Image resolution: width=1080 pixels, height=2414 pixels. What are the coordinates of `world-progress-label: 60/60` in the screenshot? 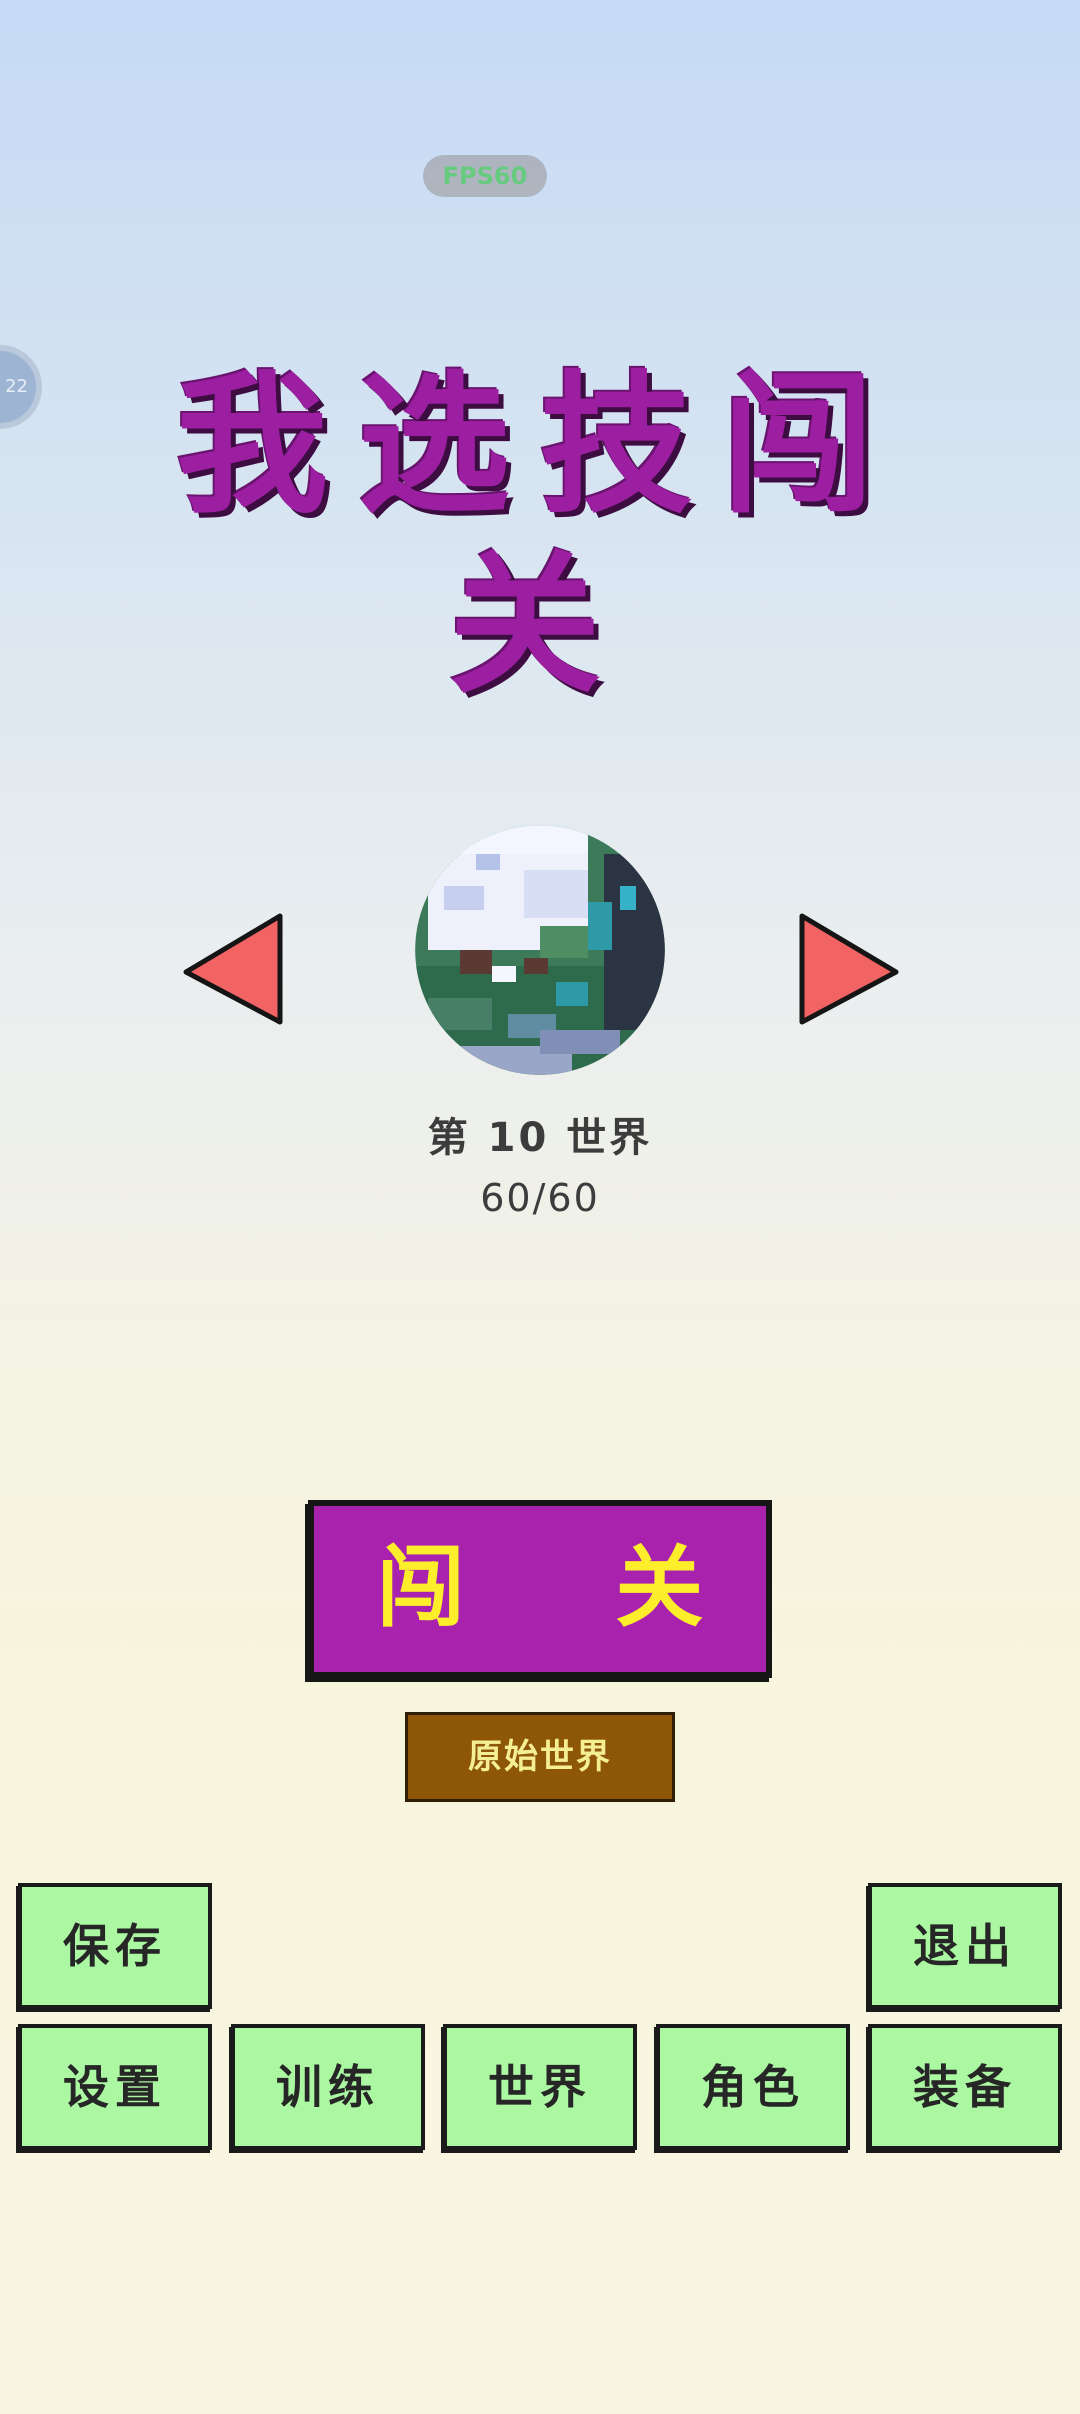 It's located at (540, 1198).